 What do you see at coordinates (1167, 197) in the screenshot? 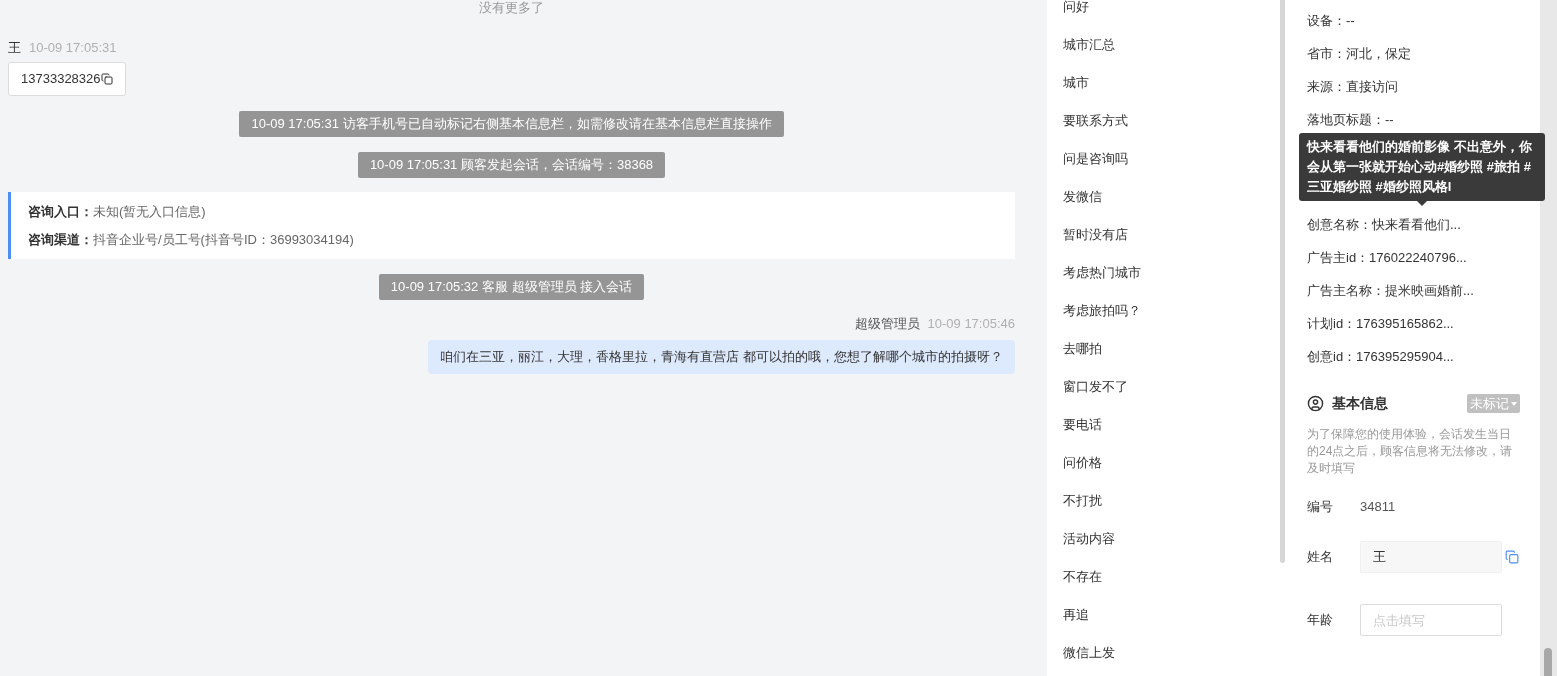
I see `quick-reply-item: 发微信` at bounding box center [1167, 197].